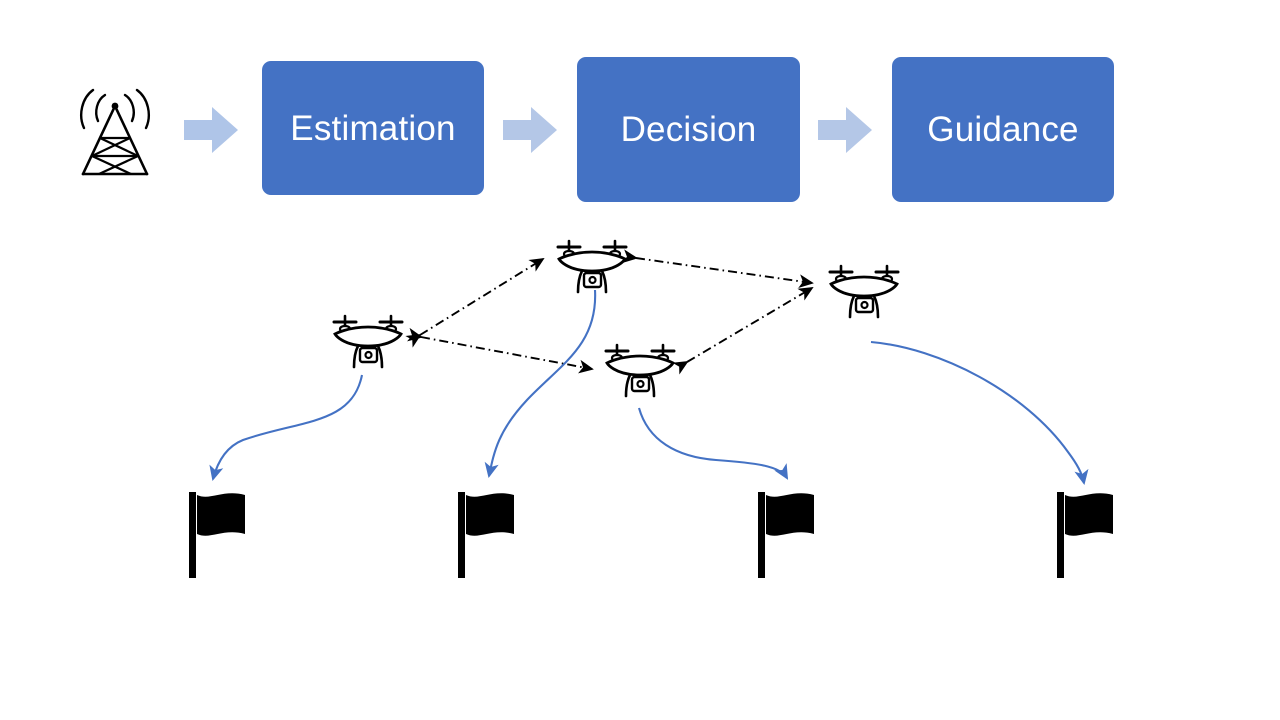 Image resolution: width=1280 pixels, height=720 pixels. I want to click on quadcopter-drone-icon-top, so click(592, 263).